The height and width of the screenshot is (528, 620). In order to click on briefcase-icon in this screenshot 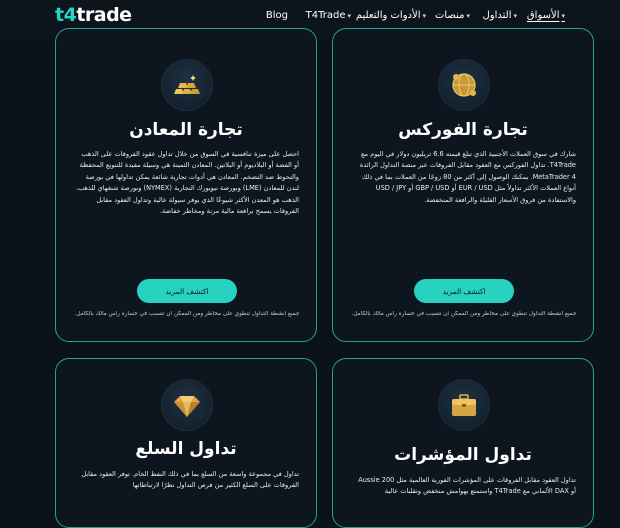, I will do `click(464, 405)`.